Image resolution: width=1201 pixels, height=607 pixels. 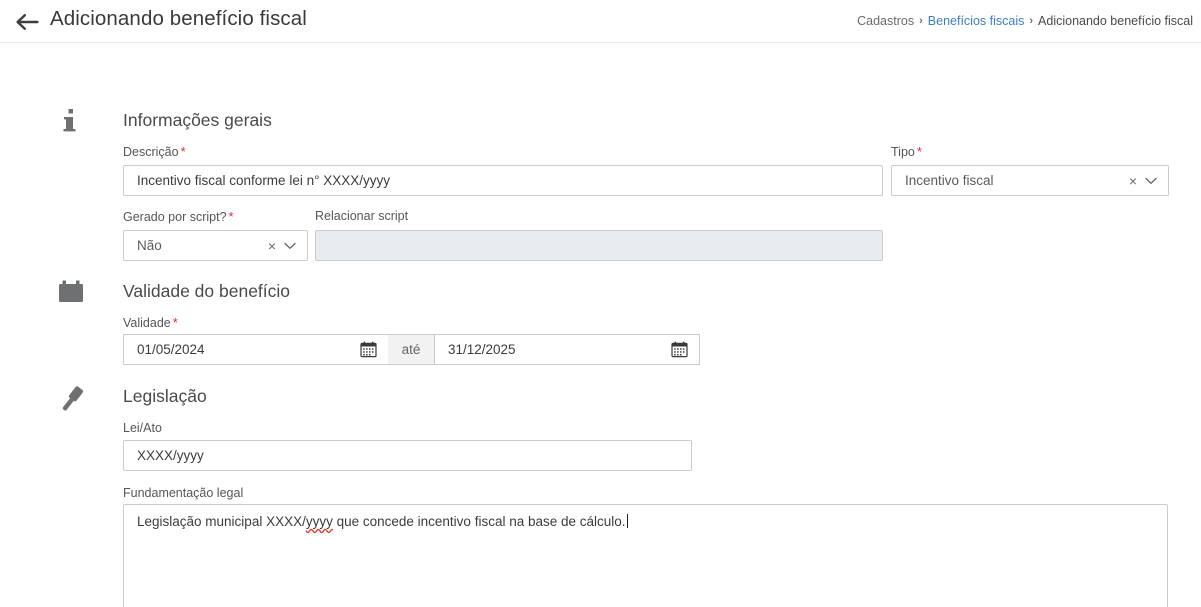 I want to click on section-title-validade-do-beneficio: Validade do benefício, so click(x=207, y=291).